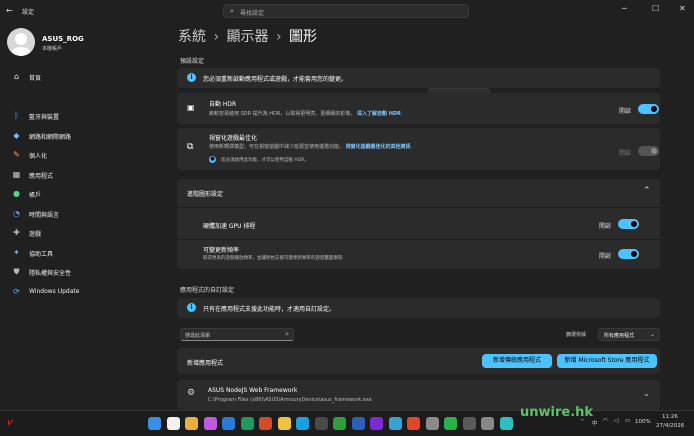 This screenshot has width=694, height=436. Describe the element at coordinates (627, 421) in the screenshot. I see `battery-icon: ▭` at that location.